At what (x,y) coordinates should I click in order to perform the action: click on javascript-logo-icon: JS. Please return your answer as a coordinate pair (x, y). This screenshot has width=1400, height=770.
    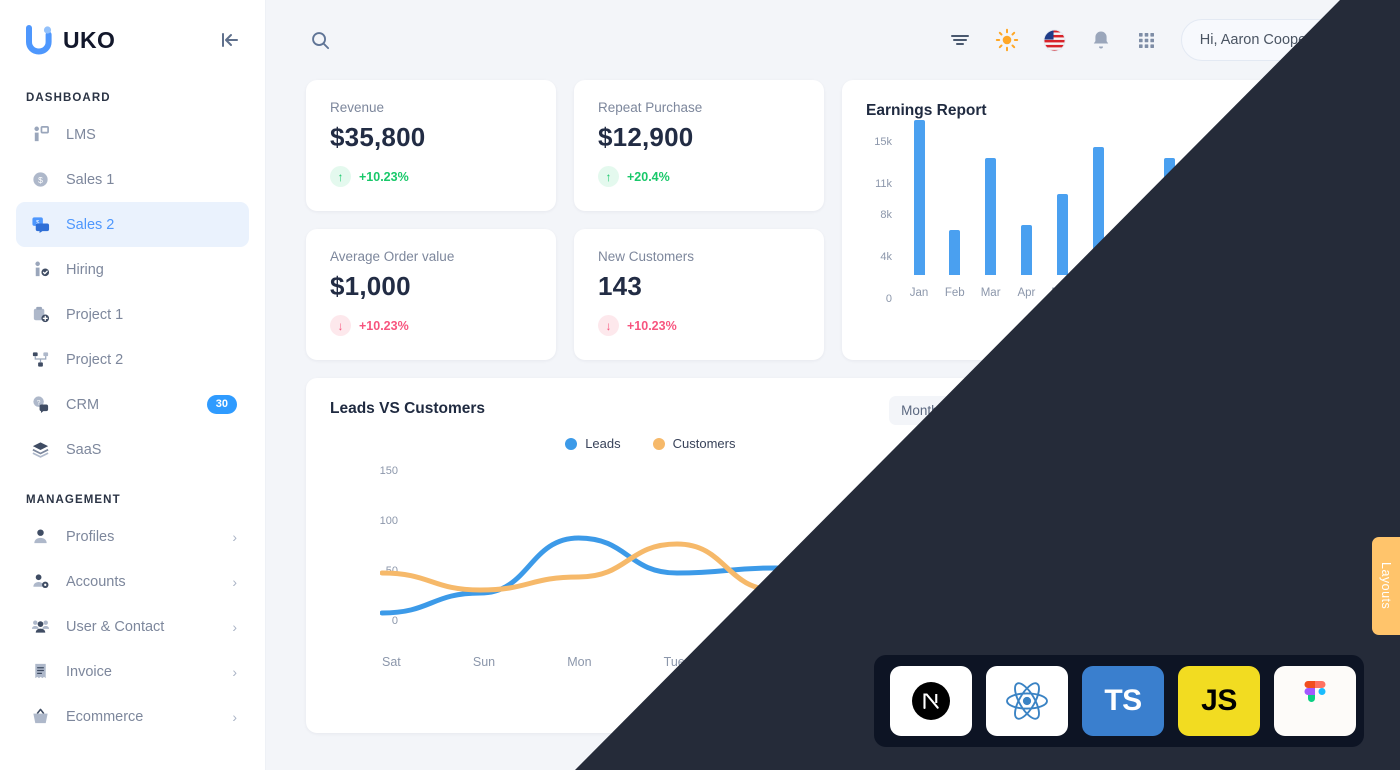
    Looking at the image, I should click on (1219, 701).